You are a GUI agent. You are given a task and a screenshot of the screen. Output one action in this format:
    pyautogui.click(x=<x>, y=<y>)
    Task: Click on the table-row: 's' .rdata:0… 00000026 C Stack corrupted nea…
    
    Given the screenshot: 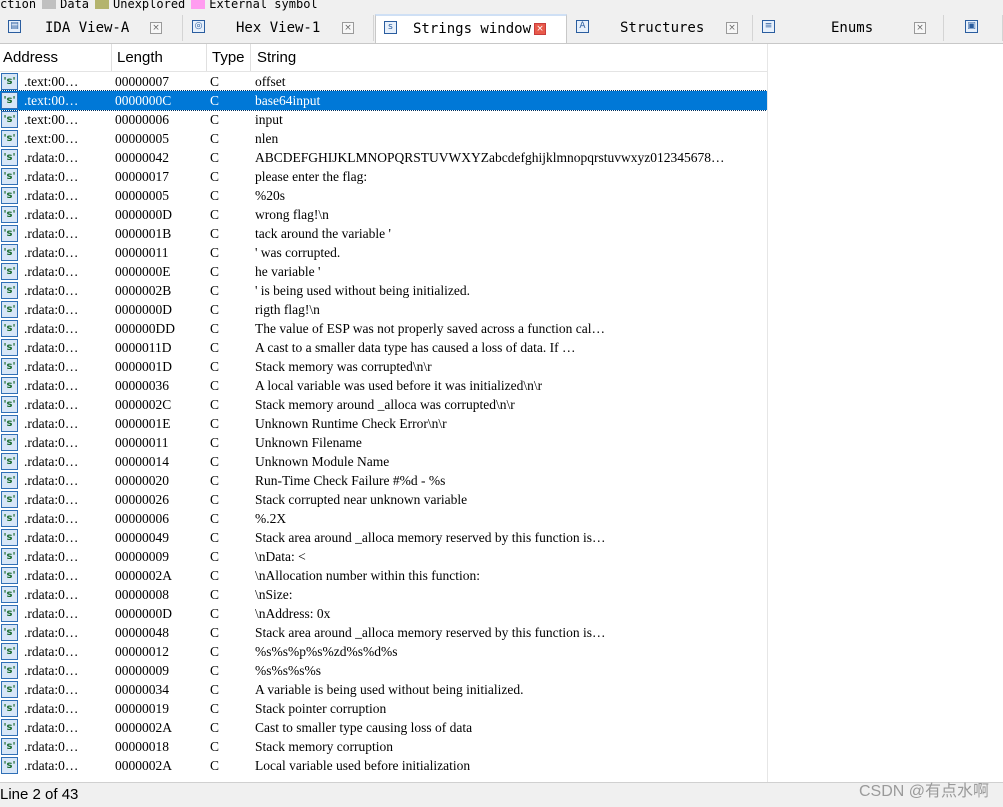 What is the action you would take?
    pyautogui.click(x=383, y=499)
    